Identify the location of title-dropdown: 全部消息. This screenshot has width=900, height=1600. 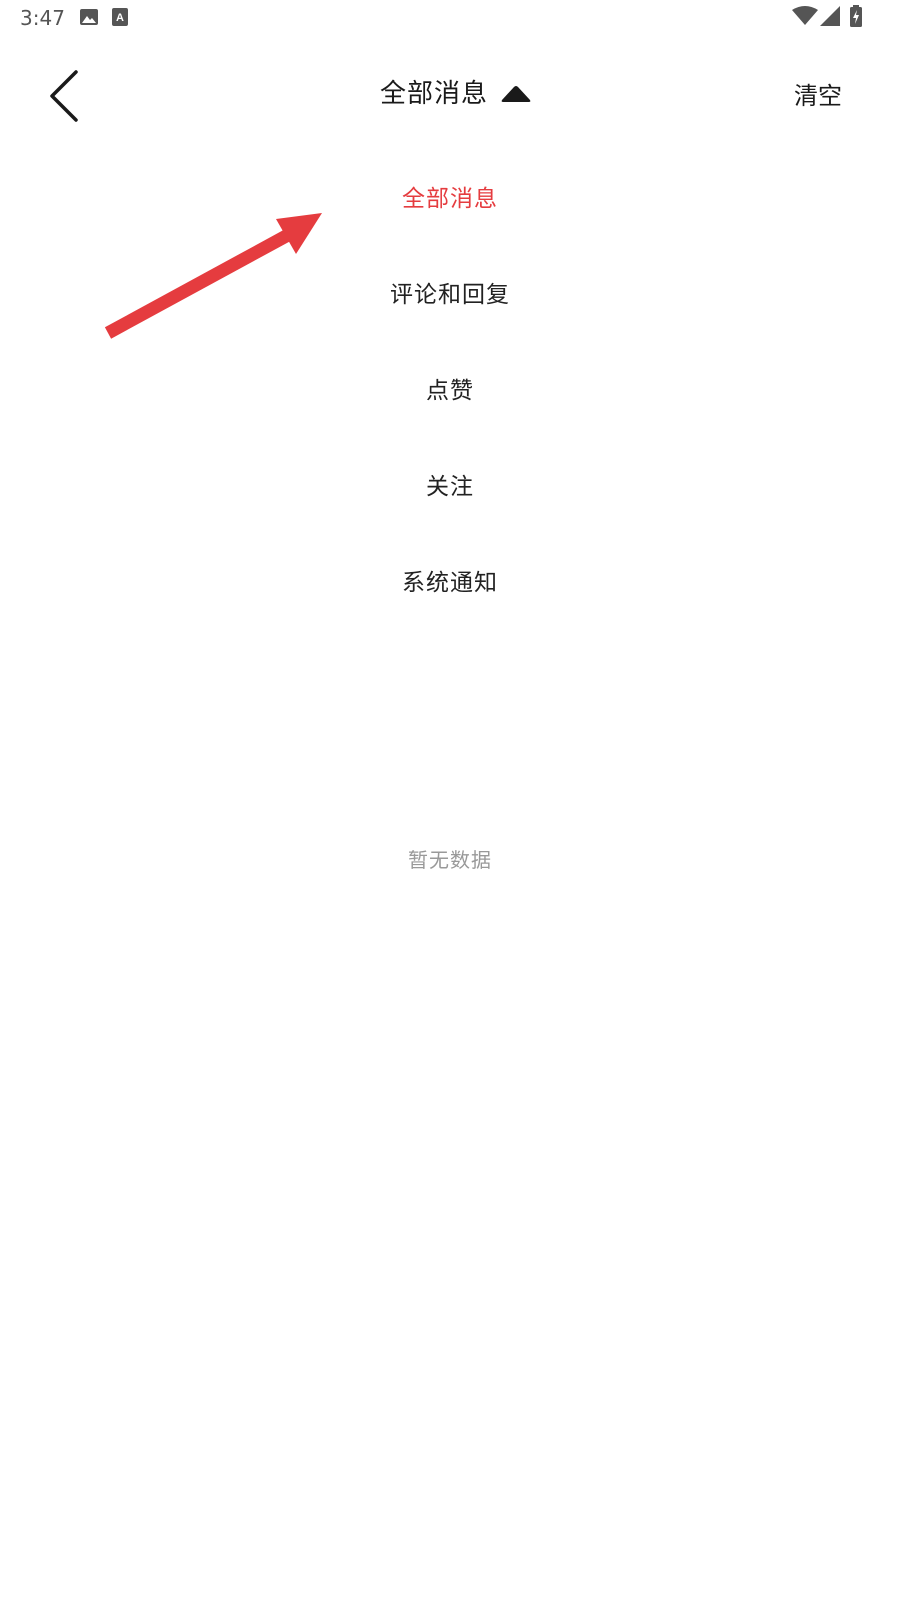
(456, 94).